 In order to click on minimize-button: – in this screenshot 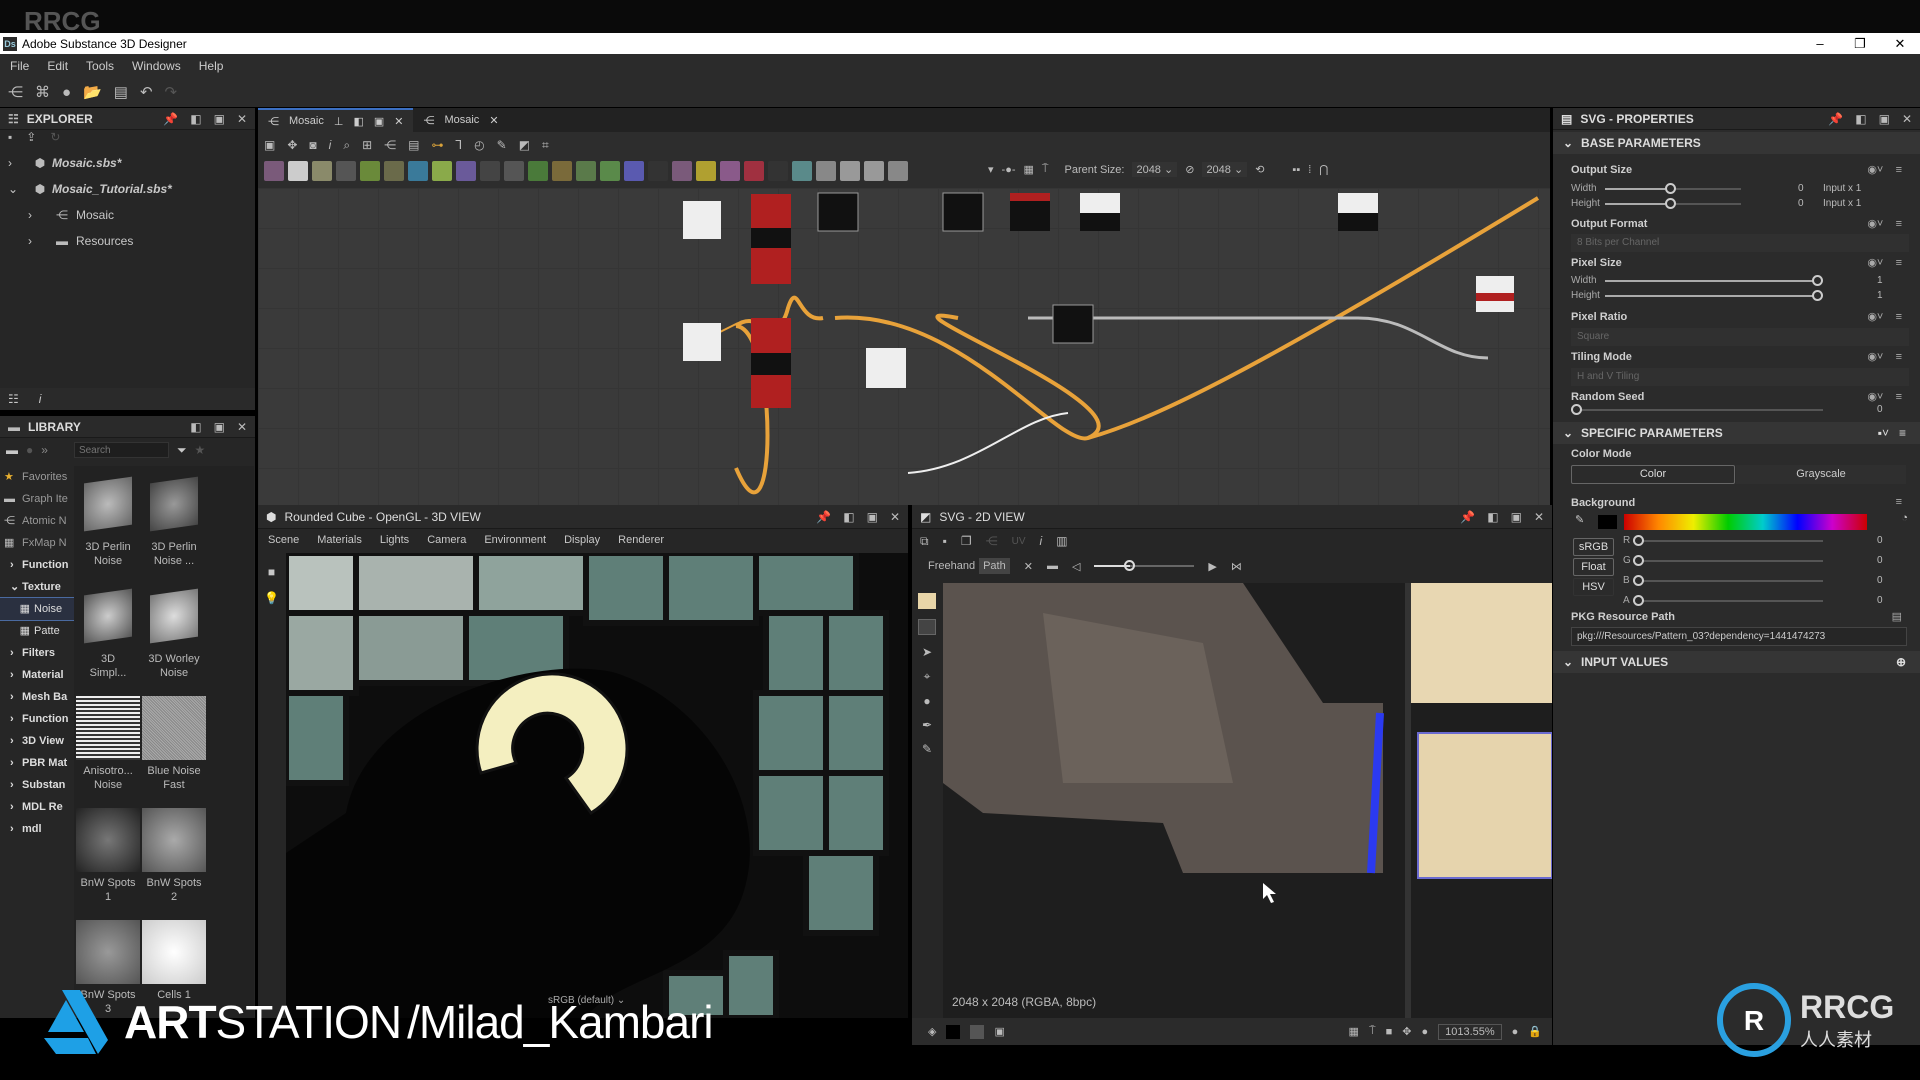, I will do `click(1820, 43)`.